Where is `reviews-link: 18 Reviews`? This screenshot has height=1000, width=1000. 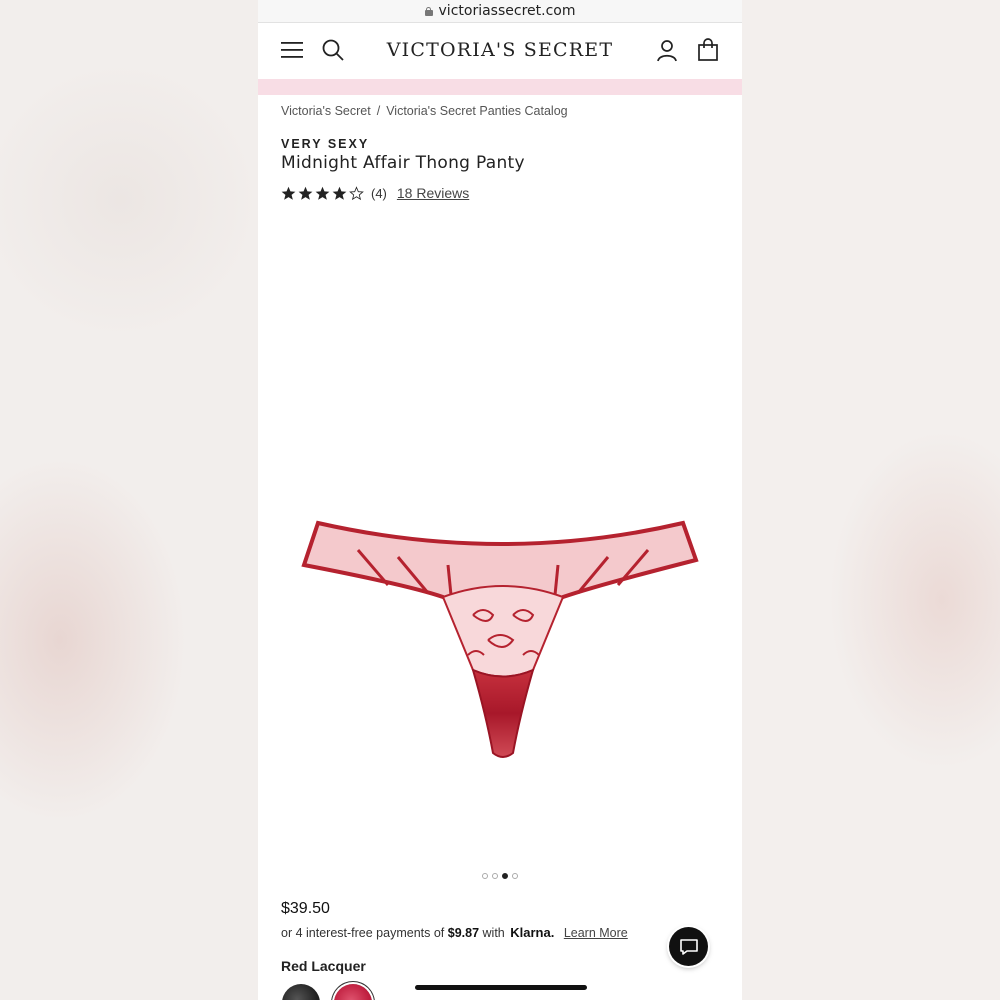 reviews-link: 18 Reviews is located at coordinates (433, 193).